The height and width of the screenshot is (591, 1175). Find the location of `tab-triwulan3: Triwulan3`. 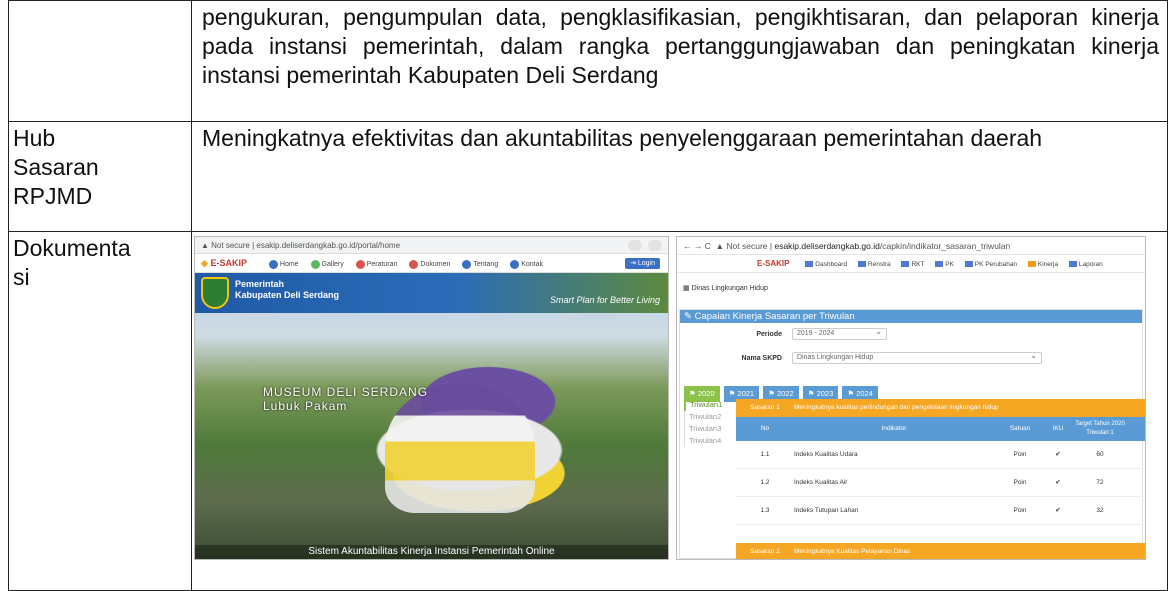

tab-triwulan3: Triwulan3 is located at coordinates (707, 429).